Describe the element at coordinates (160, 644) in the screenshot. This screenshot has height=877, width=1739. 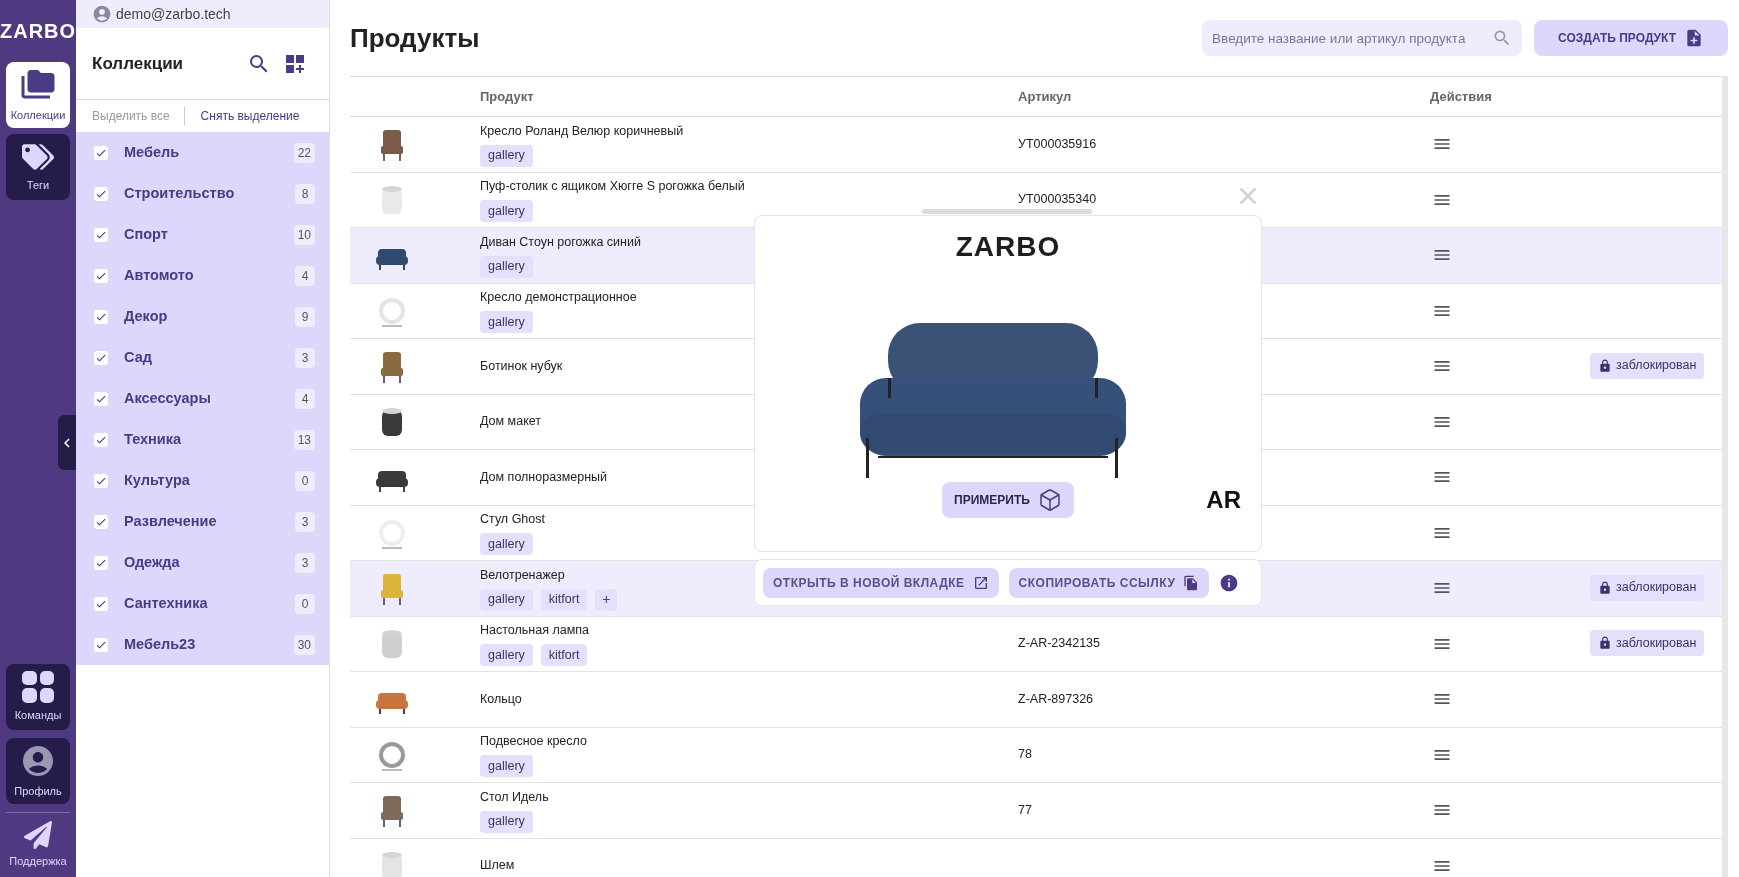
I see `collection-name: Мебель23` at that location.